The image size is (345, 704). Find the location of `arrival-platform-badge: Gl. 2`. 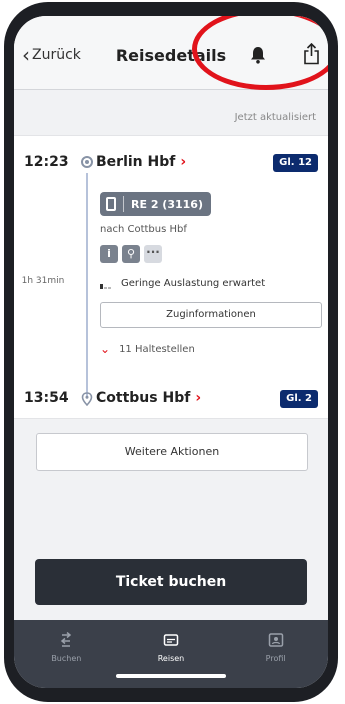

arrival-platform-badge: Gl. 2 is located at coordinates (299, 399).